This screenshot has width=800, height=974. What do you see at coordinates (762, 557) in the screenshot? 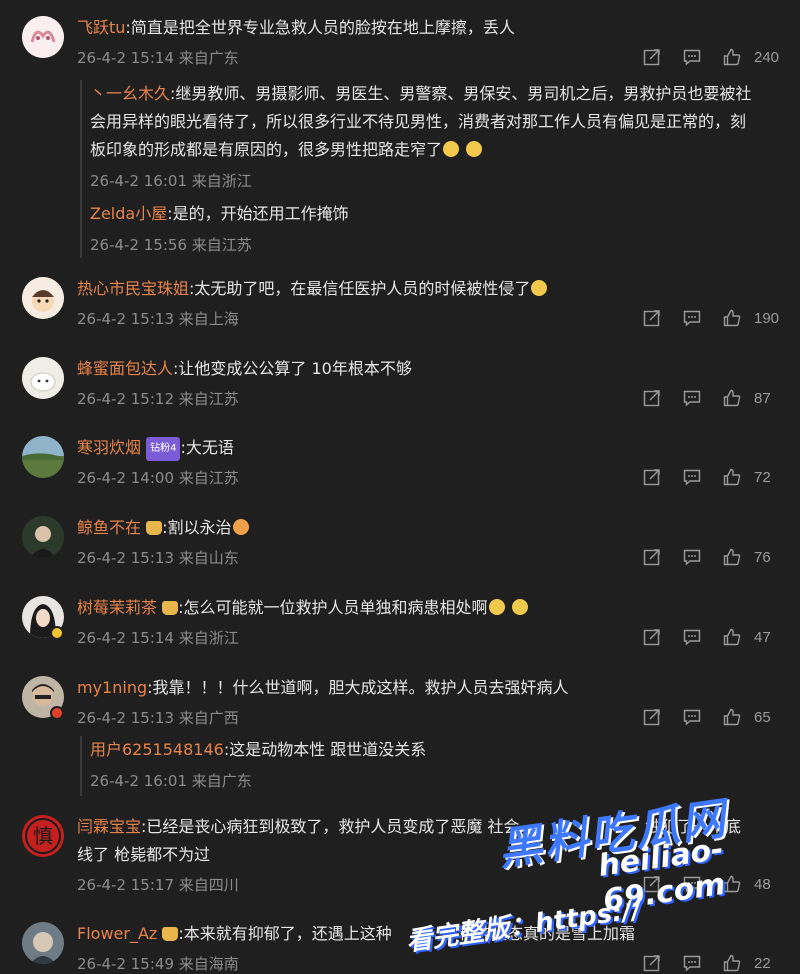
I see `like-count: 76` at bounding box center [762, 557].